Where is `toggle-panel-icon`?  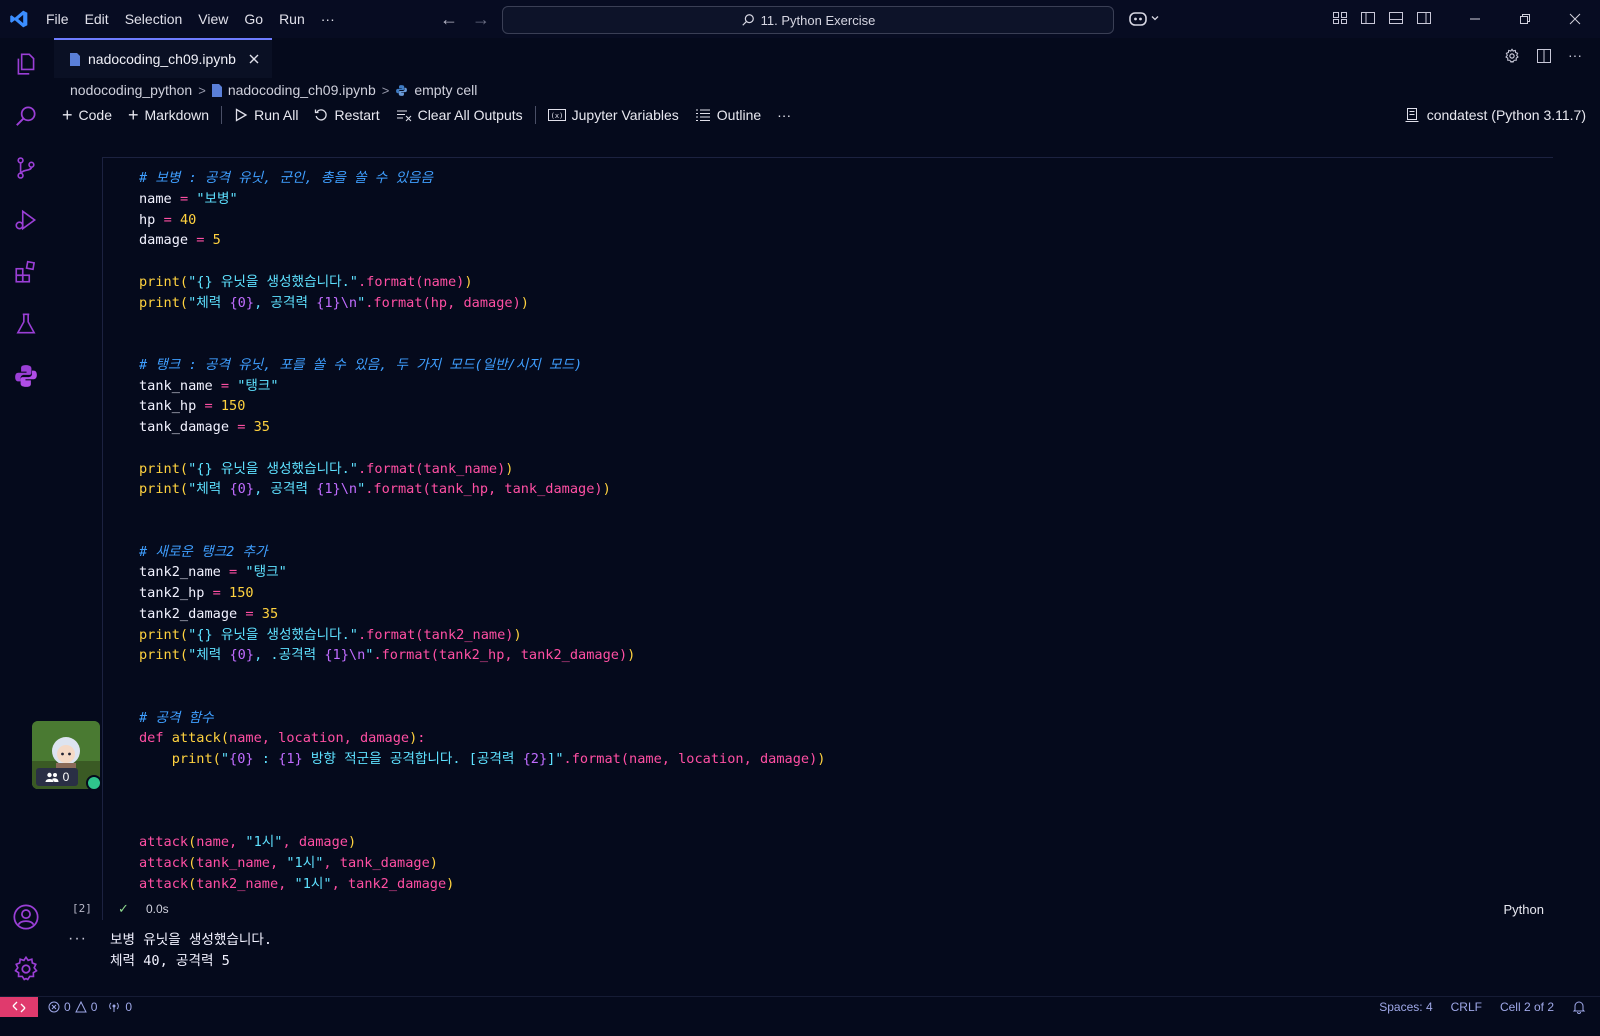
toggle-panel-icon is located at coordinates (1396, 18).